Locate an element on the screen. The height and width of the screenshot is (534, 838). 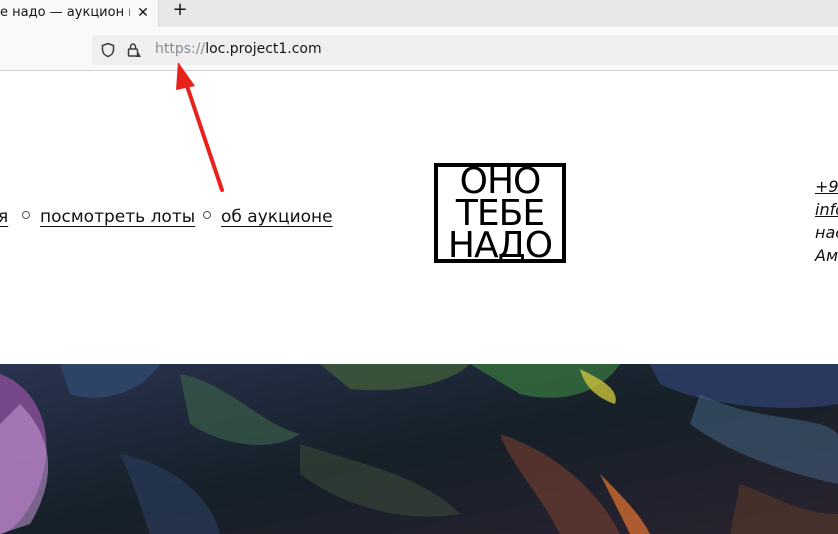
nav-item-partial: я is located at coordinates (4, 217).